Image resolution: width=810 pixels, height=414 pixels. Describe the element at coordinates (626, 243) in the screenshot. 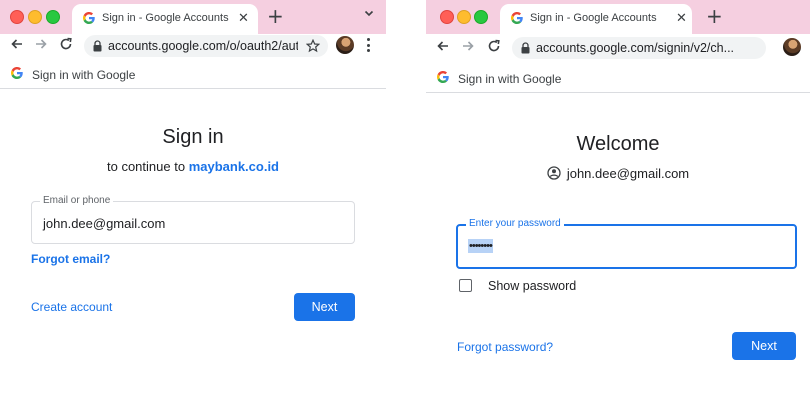

I see `password-field: Enter your password ••••••••` at that location.